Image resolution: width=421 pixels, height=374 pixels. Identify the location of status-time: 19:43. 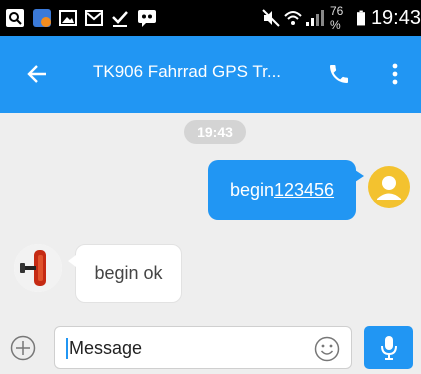
(395, 17).